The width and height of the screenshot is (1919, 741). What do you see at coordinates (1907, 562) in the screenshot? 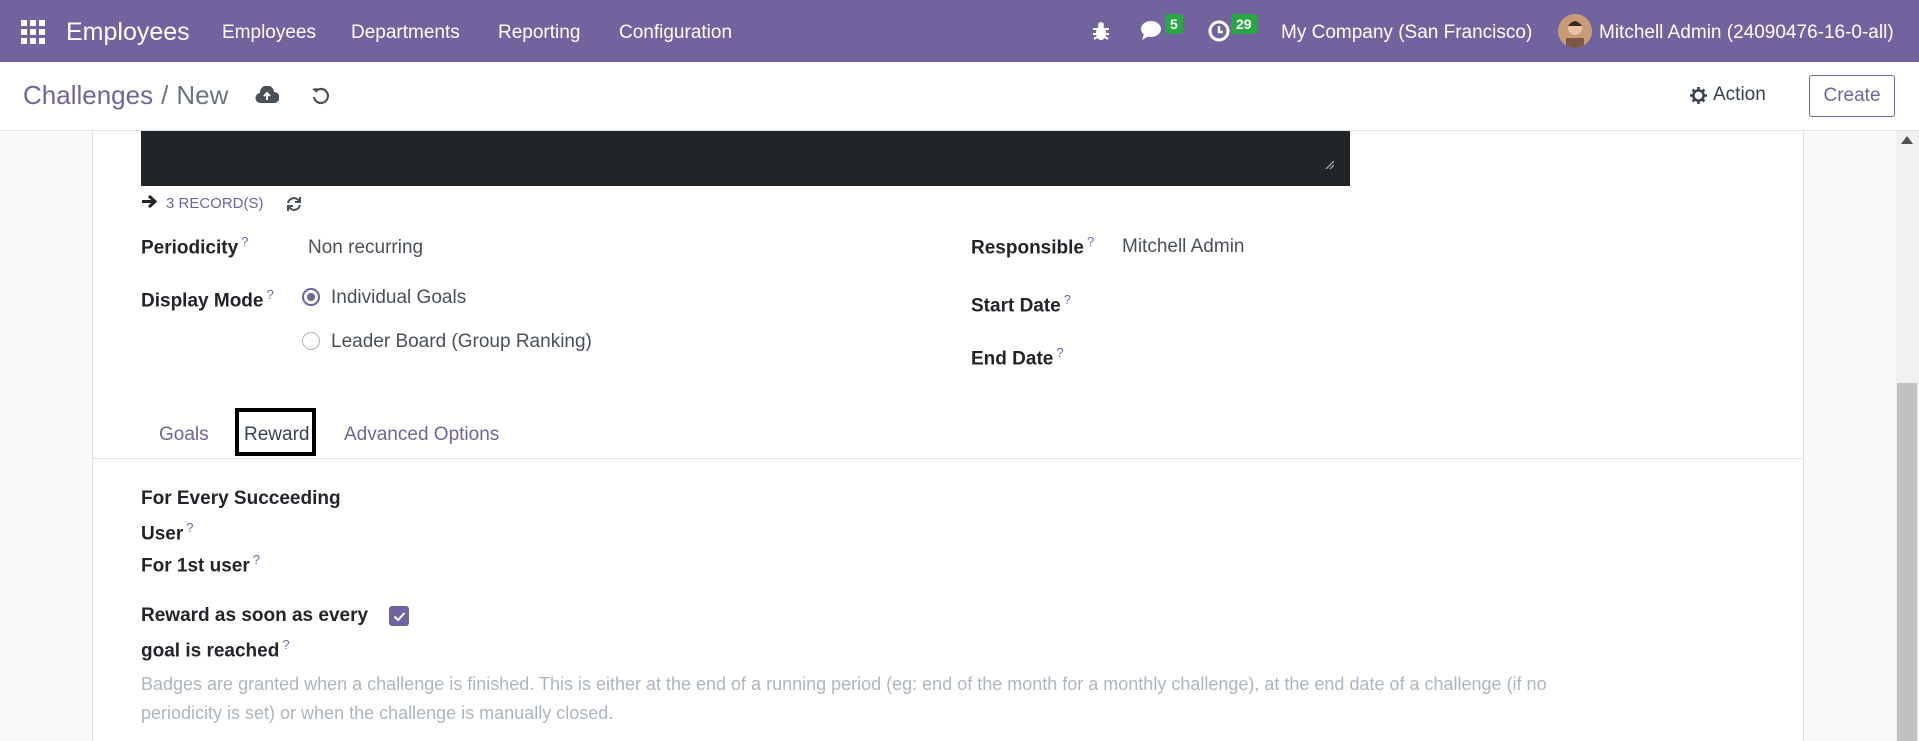
I see `scrollbar-thumb` at bounding box center [1907, 562].